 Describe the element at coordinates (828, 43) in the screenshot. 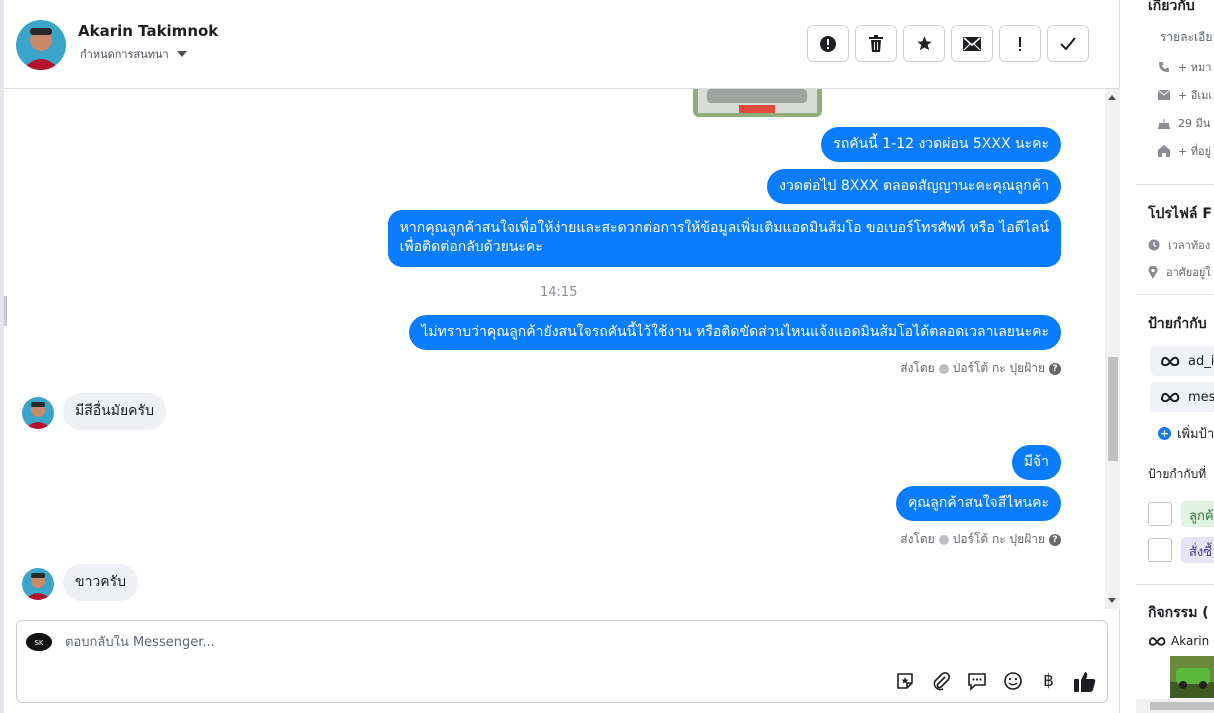

I see `report-button` at that location.